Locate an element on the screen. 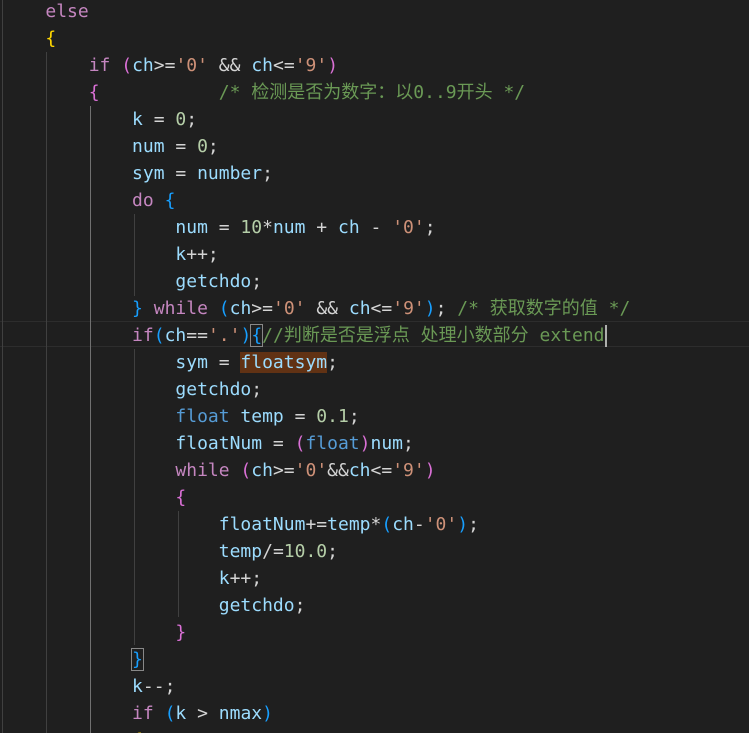  code-line: temp/=10.0; is located at coordinates (170, 551).